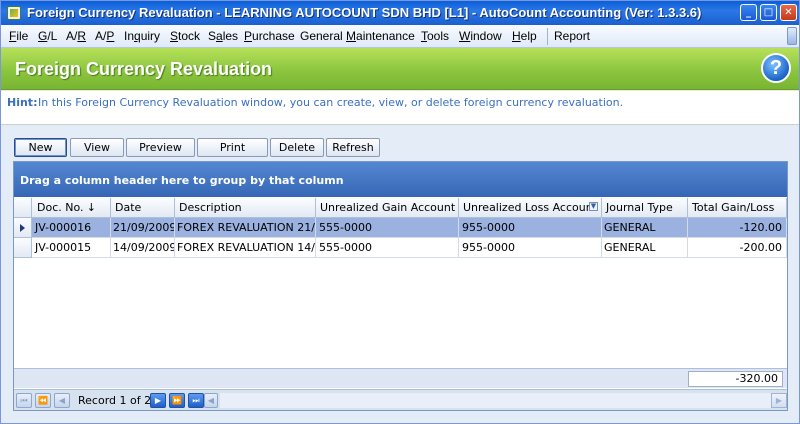 Image resolution: width=800 pixels, height=424 pixels. What do you see at coordinates (435, 36) in the screenshot?
I see `menu-tools: Tools` at bounding box center [435, 36].